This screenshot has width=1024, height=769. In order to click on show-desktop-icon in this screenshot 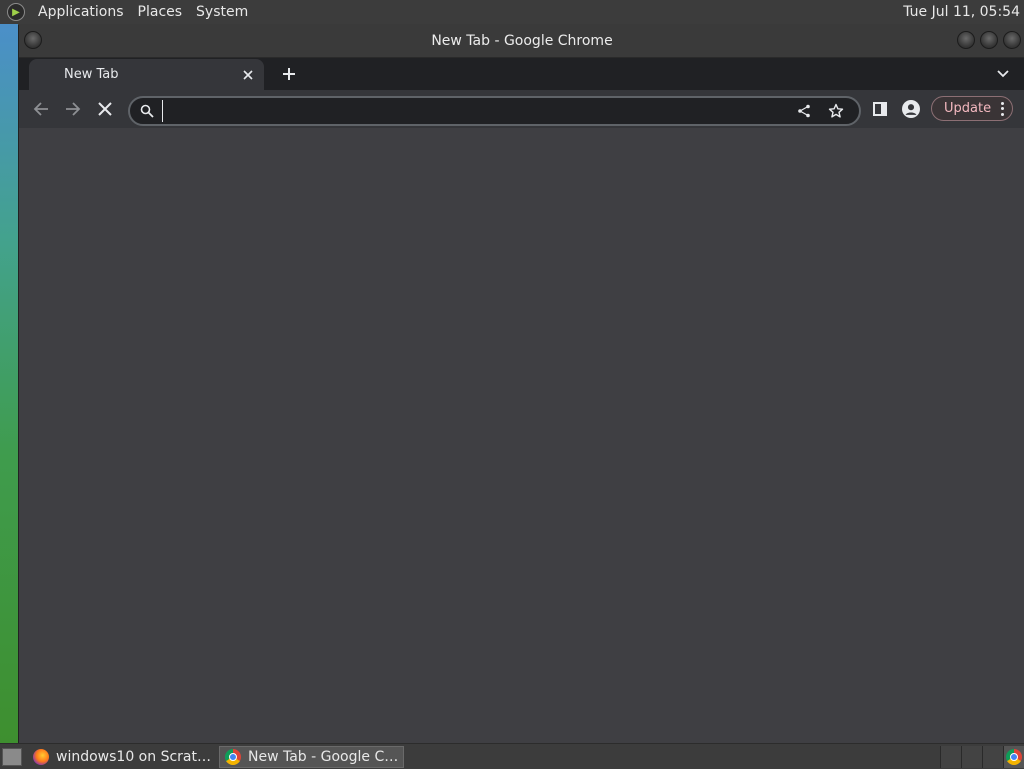, I will do `click(12, 756)`.